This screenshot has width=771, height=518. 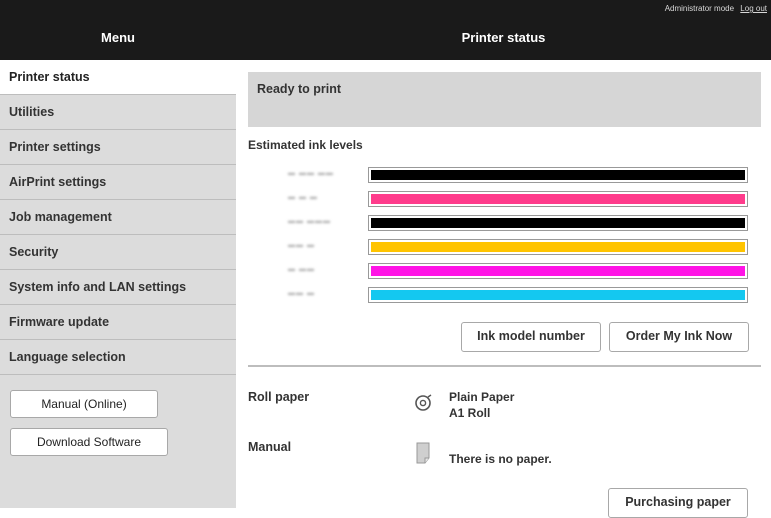 I want to click on ink-levels-title: Estimated ink levels, so click(x=305, y=145).